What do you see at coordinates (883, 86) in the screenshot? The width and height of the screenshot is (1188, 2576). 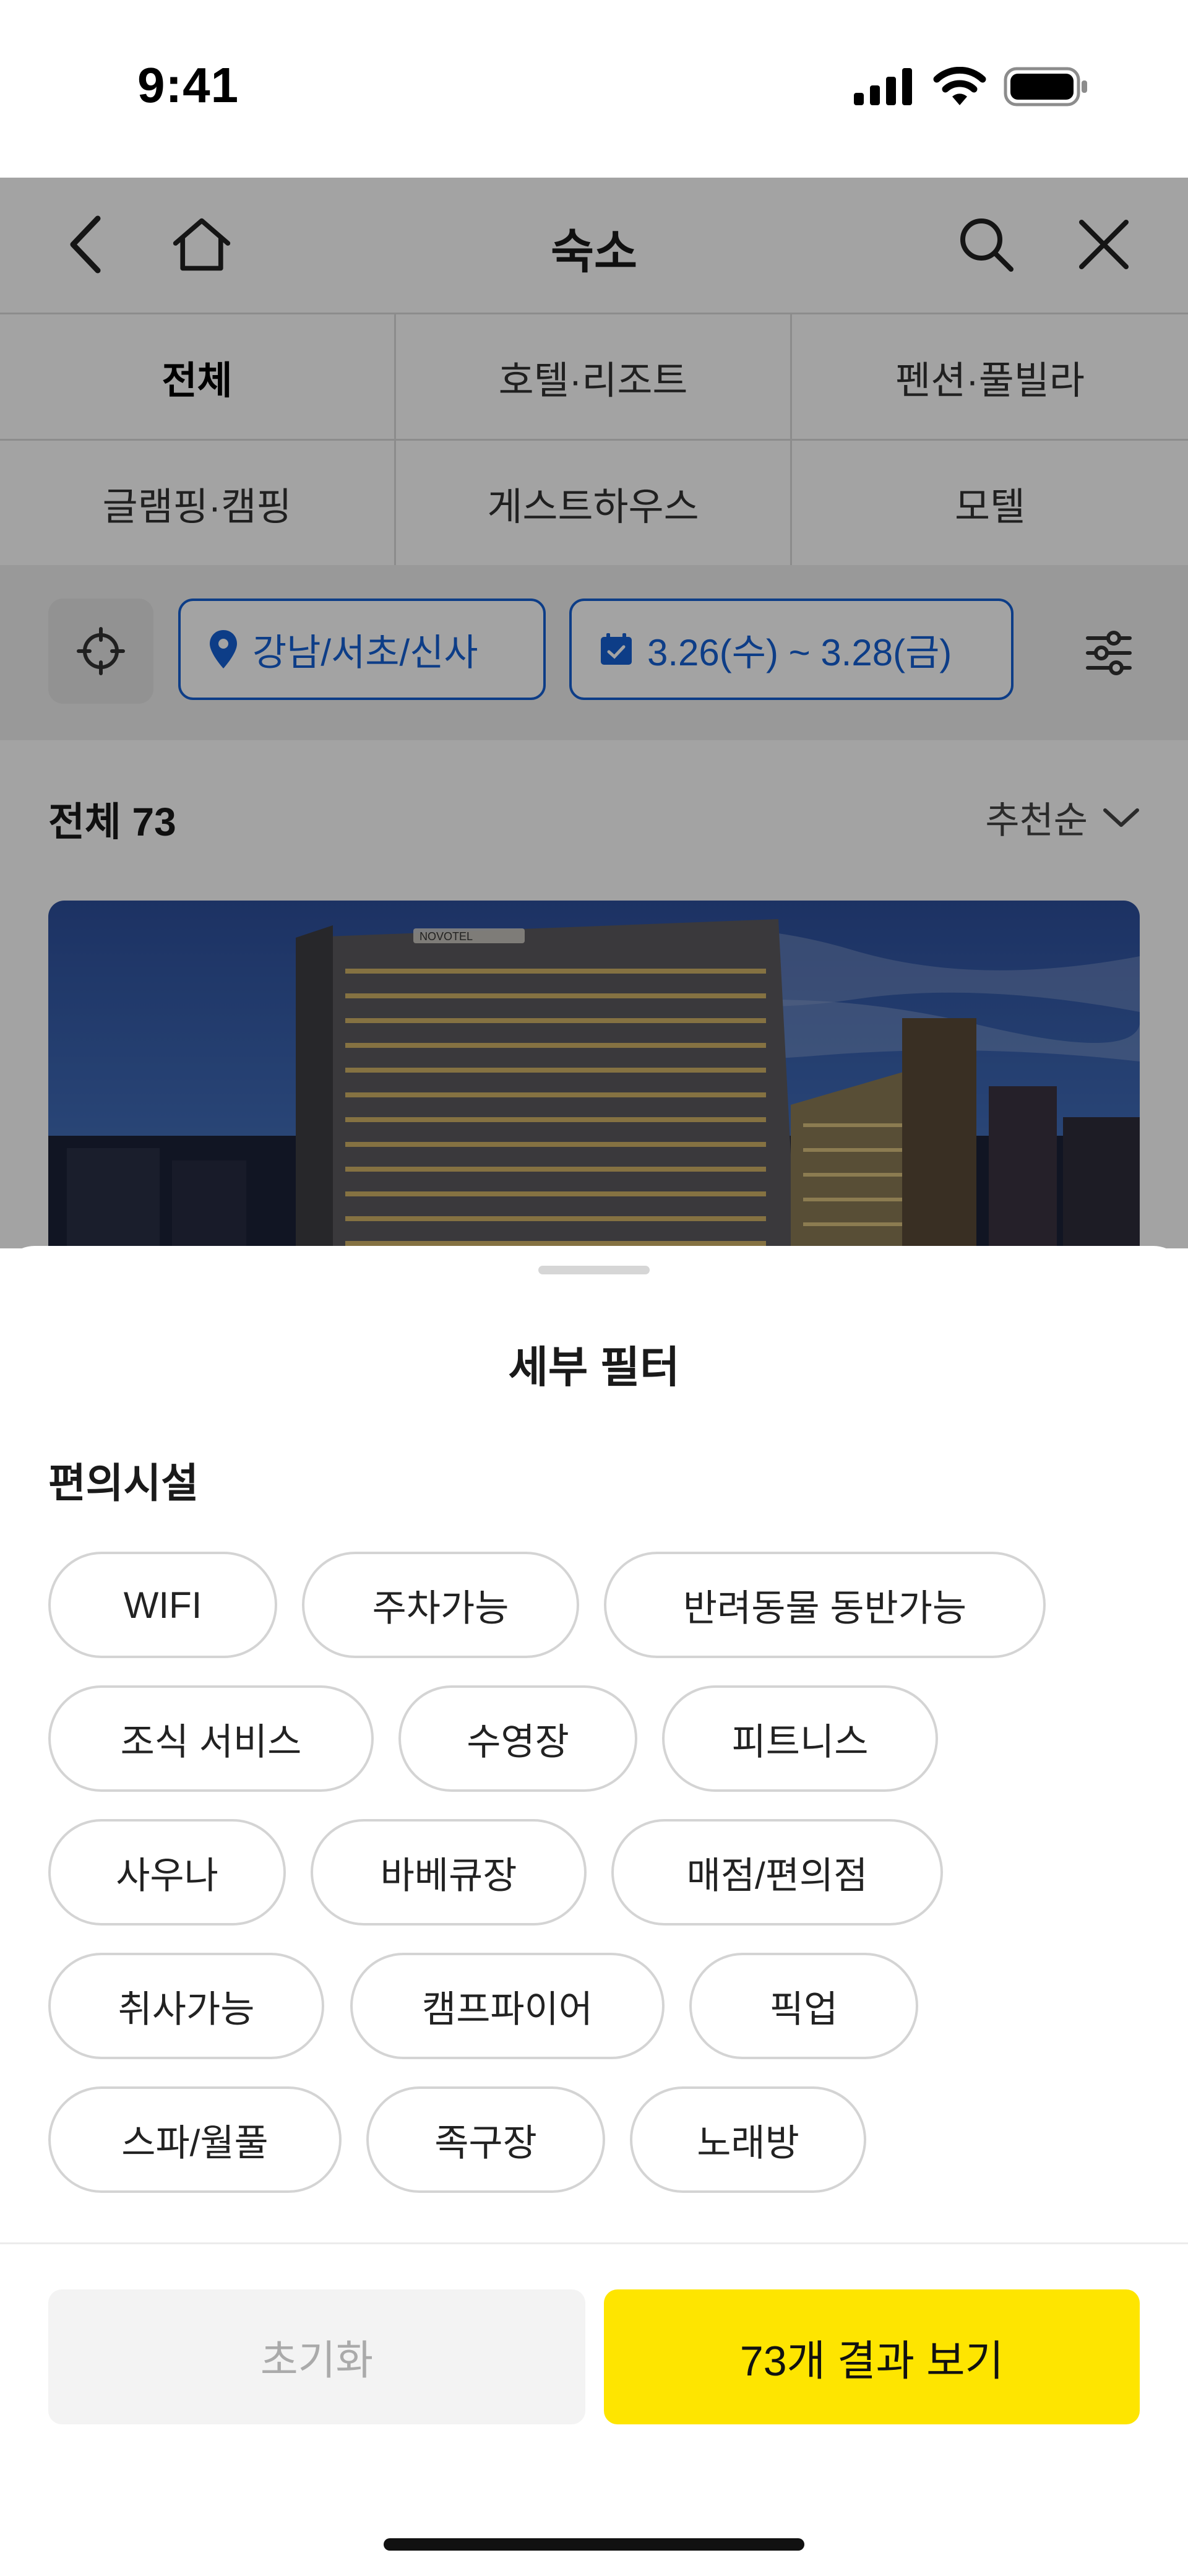 I see `cellular-icon` at bounding box center [883, 86].